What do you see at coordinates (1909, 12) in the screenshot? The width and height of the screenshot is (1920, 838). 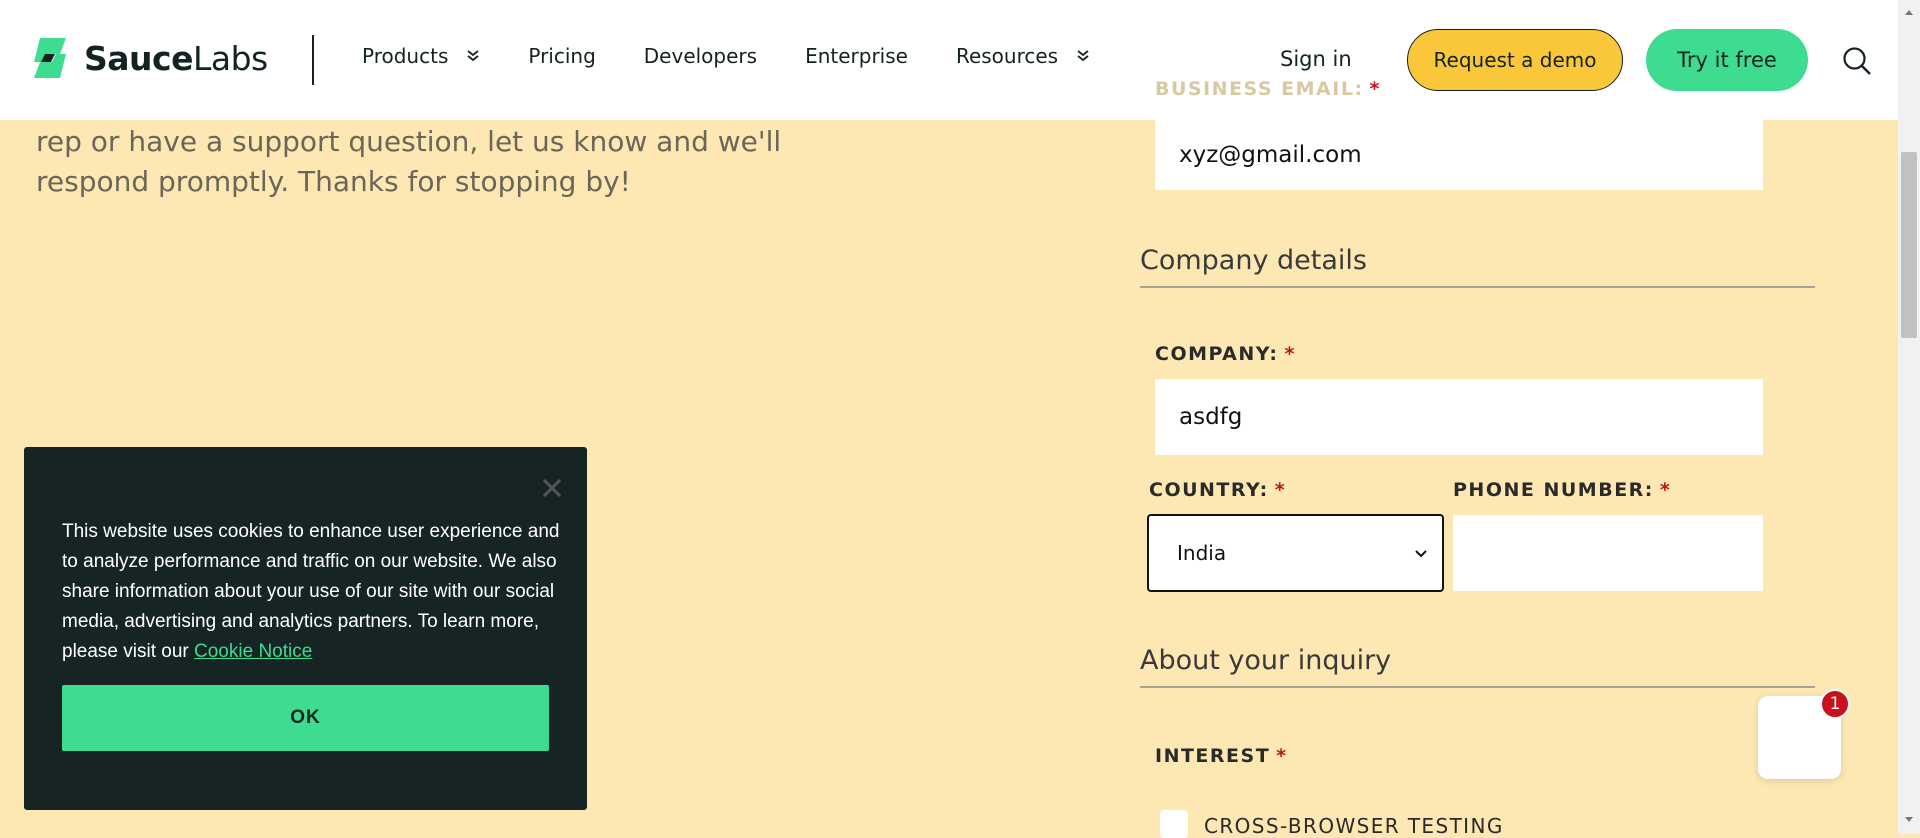 I see `scroll-up-arrow-icon` at bounding box center [1909, 12].